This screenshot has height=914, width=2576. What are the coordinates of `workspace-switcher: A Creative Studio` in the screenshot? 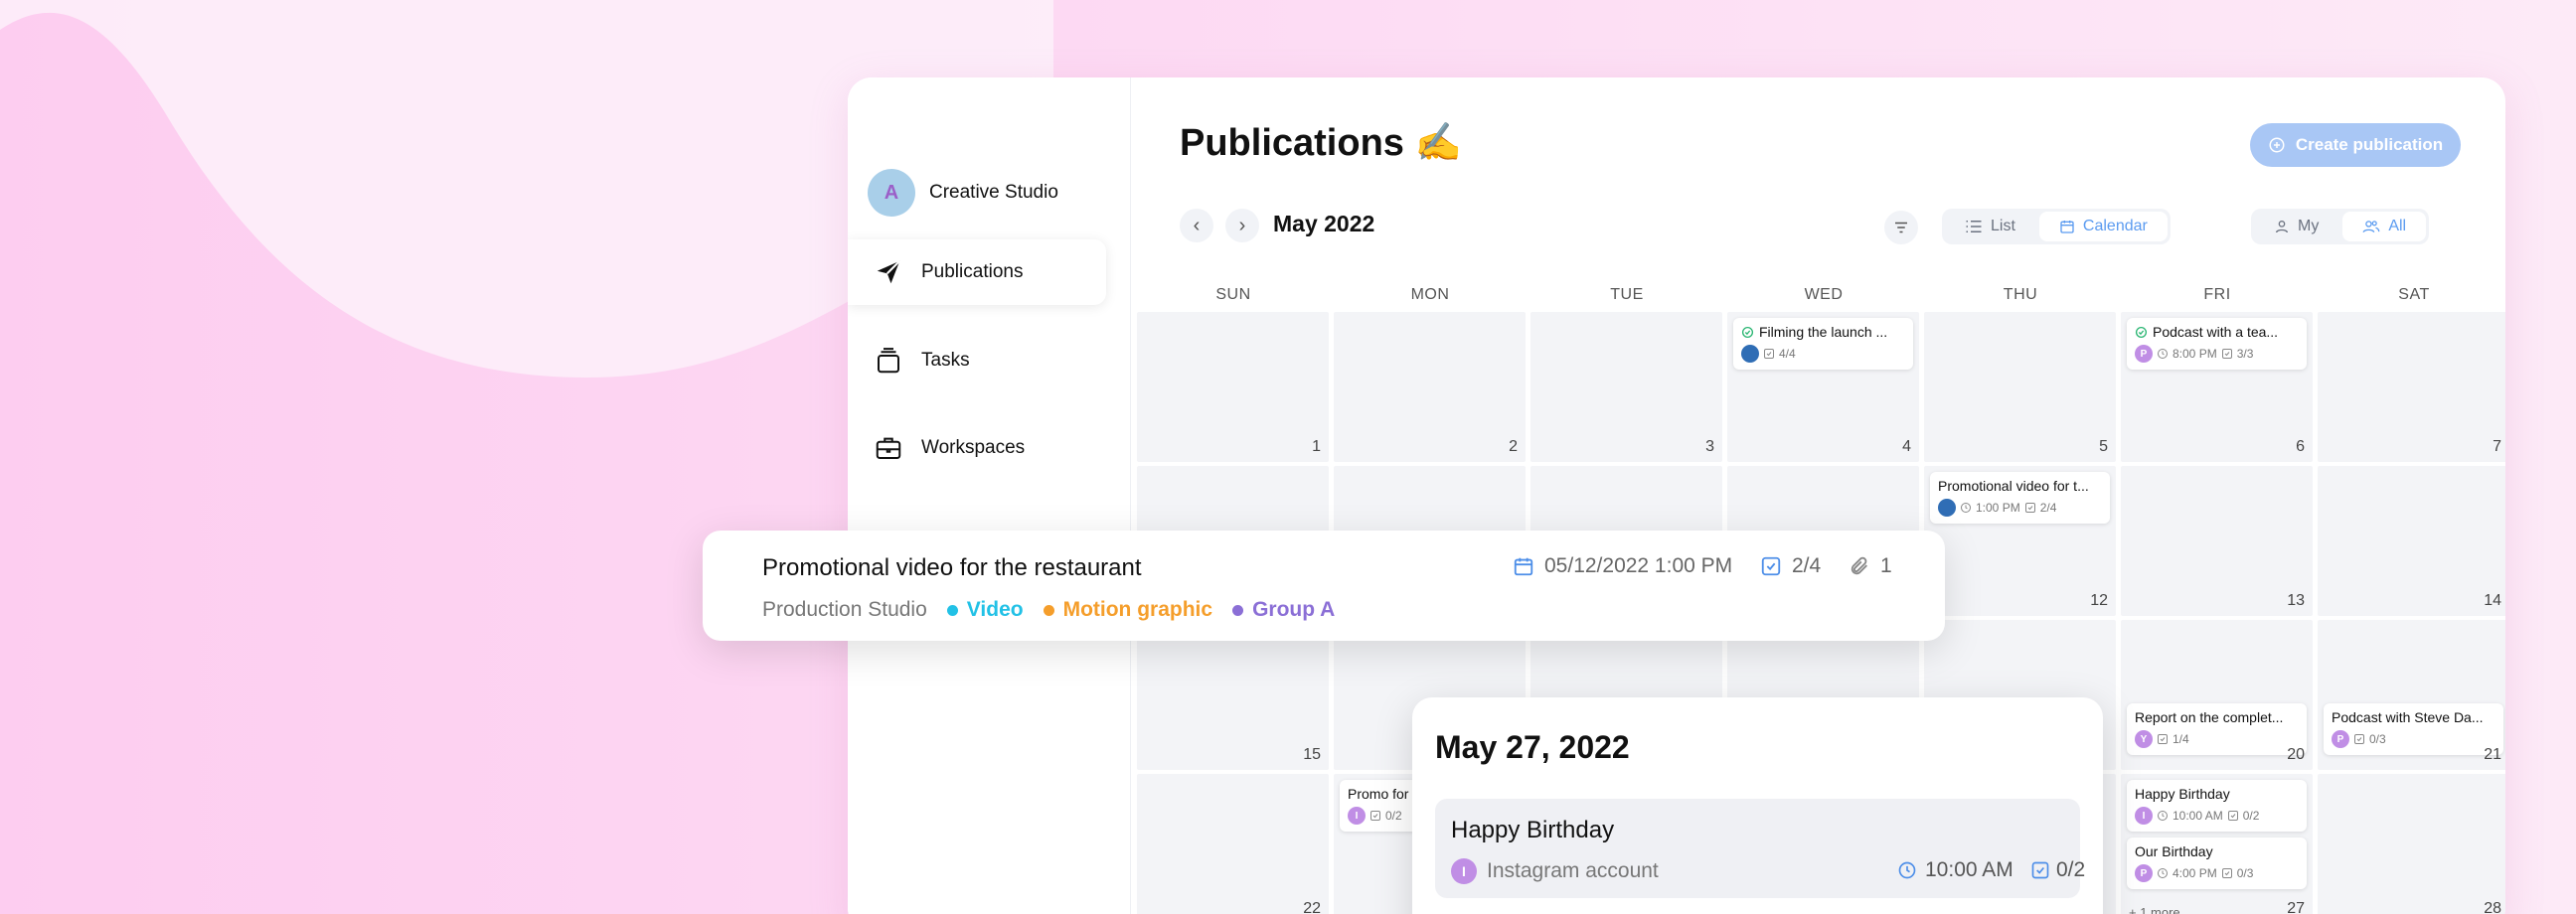 It's located at (963, 193).